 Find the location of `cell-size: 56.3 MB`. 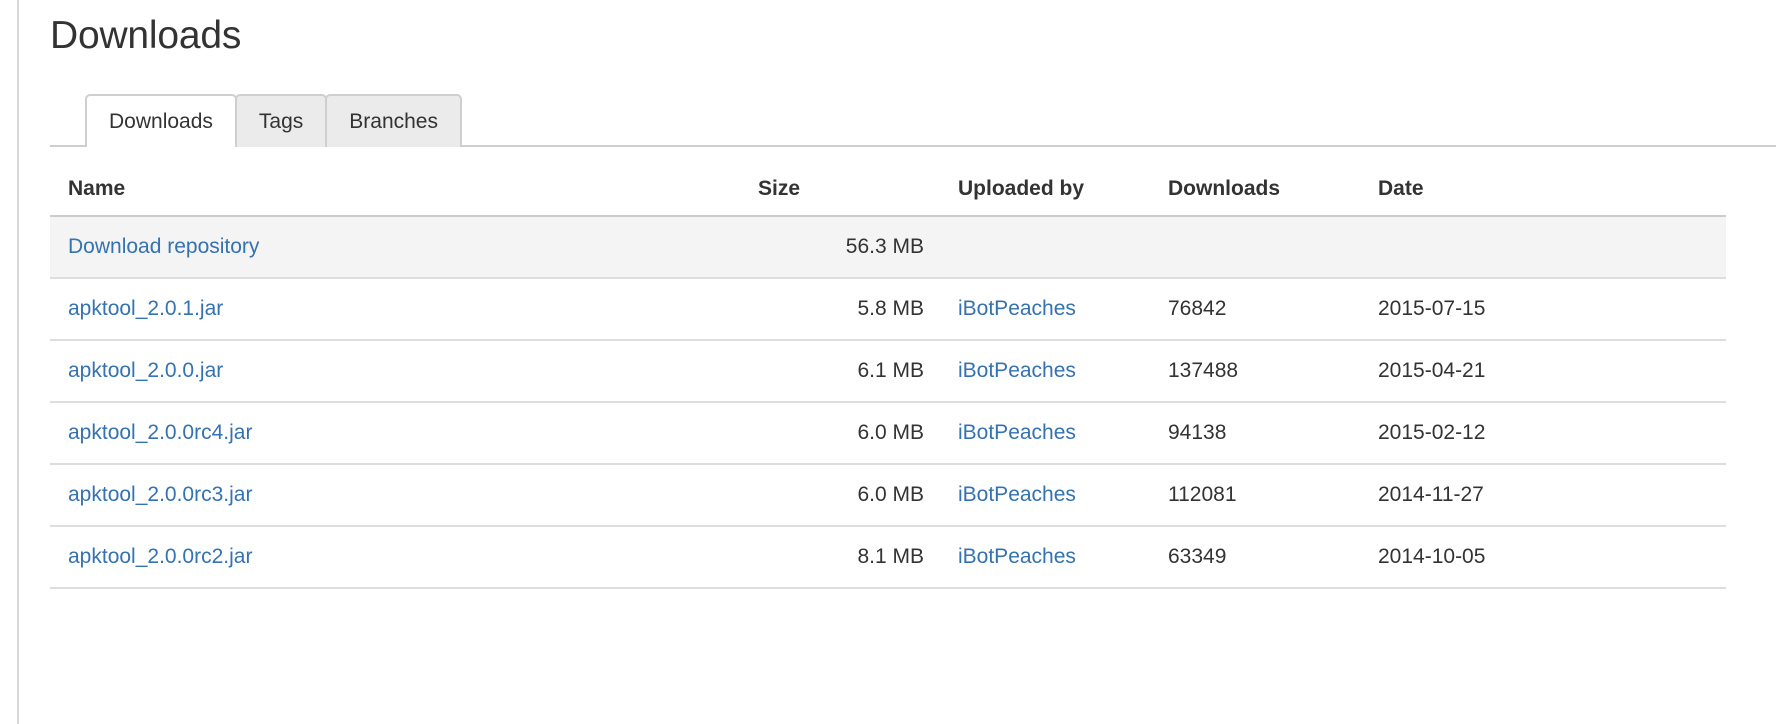

cell-size: 56.3 MB is located at coordinates (840, 247).